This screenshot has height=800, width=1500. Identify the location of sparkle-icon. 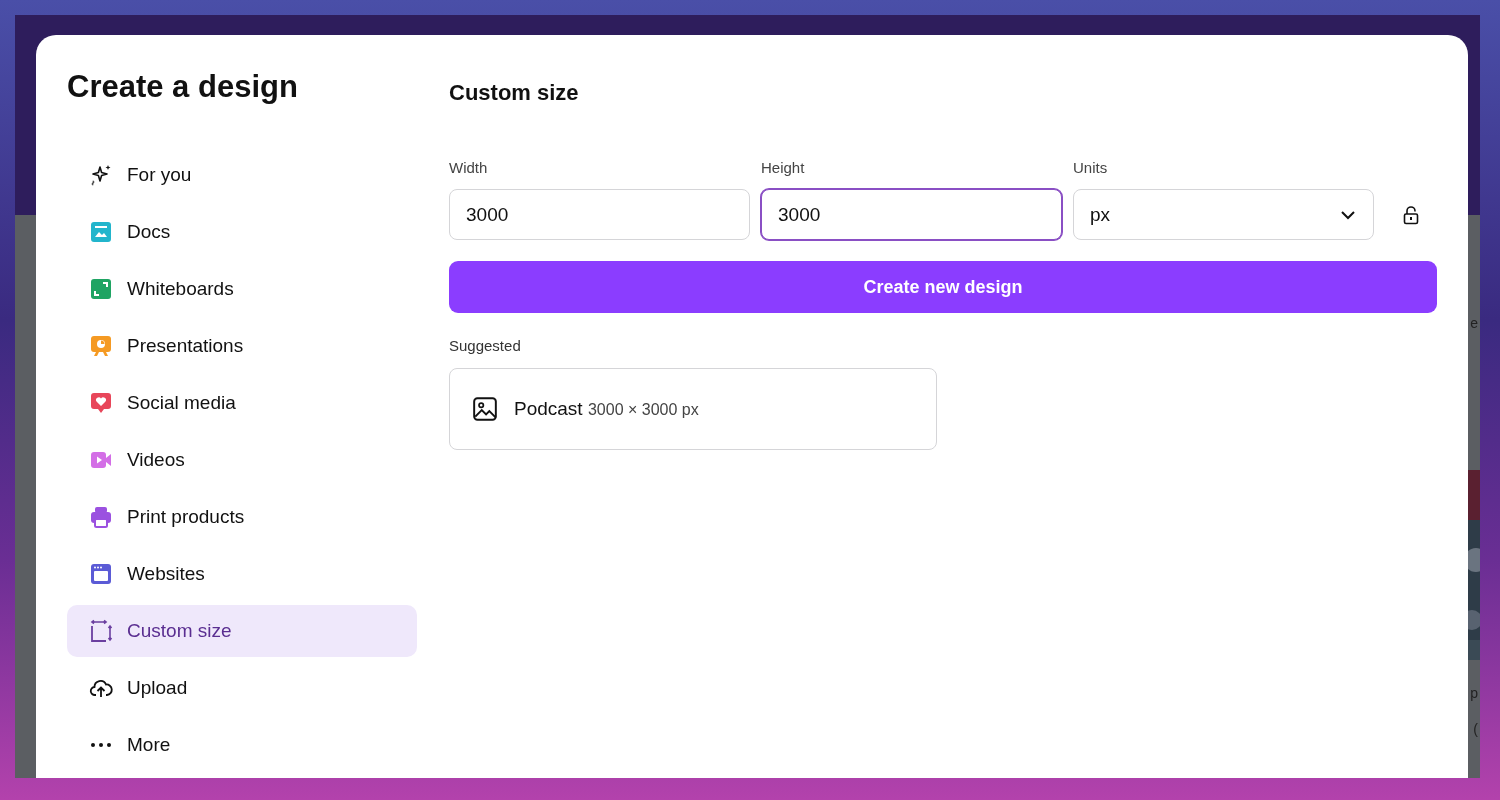
(101, 175).